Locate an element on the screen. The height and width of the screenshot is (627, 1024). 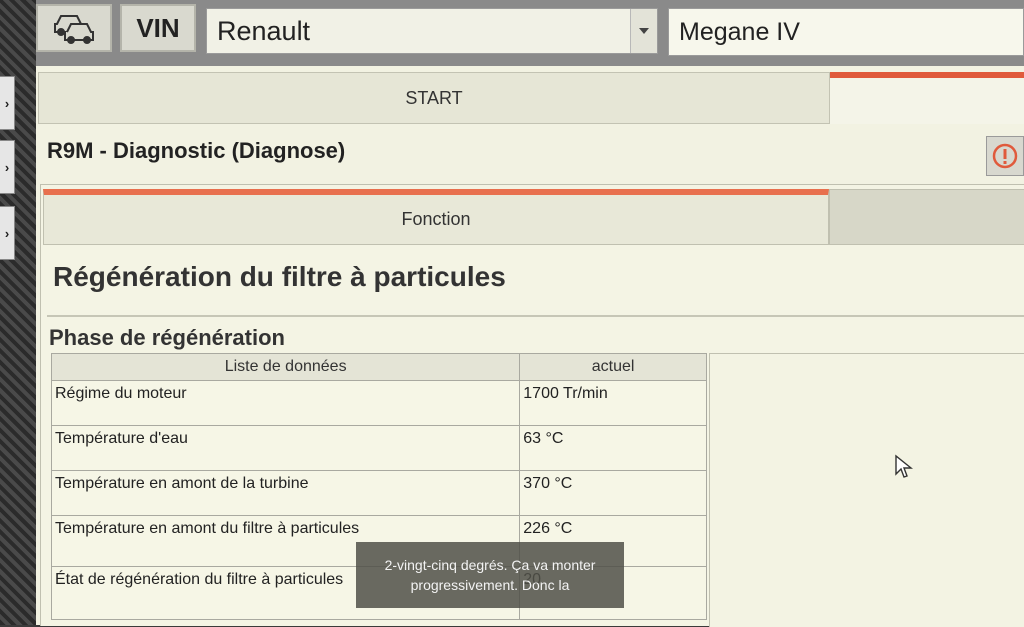
column-header-data-list: Liste de données is located at coordinates (285, 367).